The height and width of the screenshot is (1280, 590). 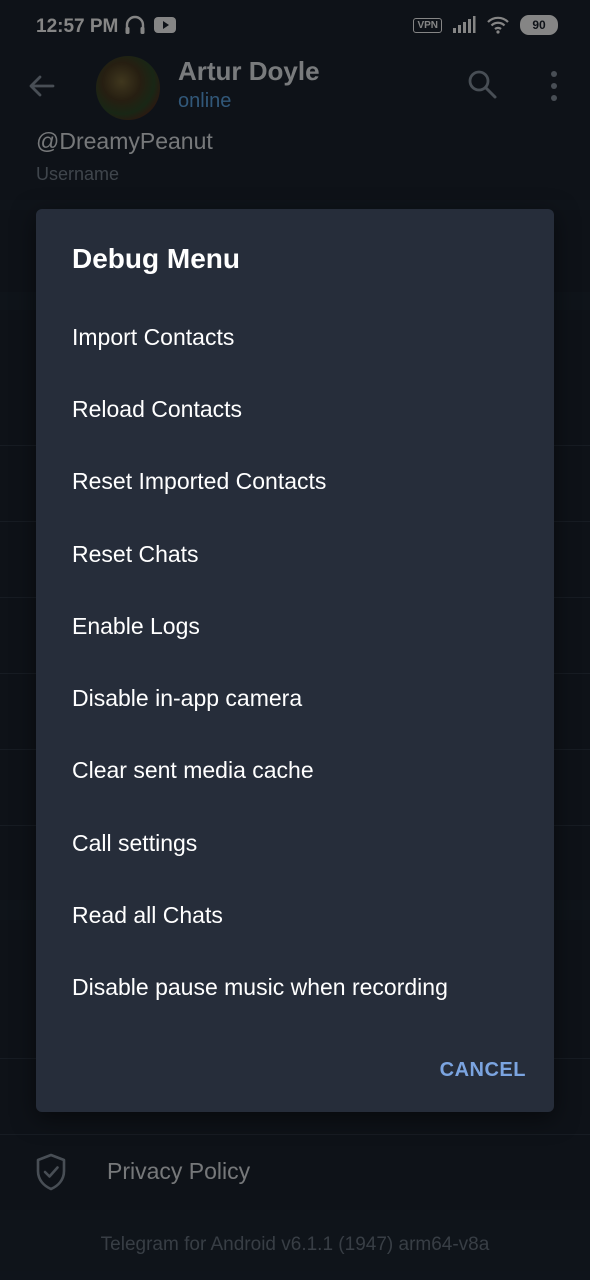 I want to click on menu-item-enable-logs: Enable Logs, so click(x=295, y=626).